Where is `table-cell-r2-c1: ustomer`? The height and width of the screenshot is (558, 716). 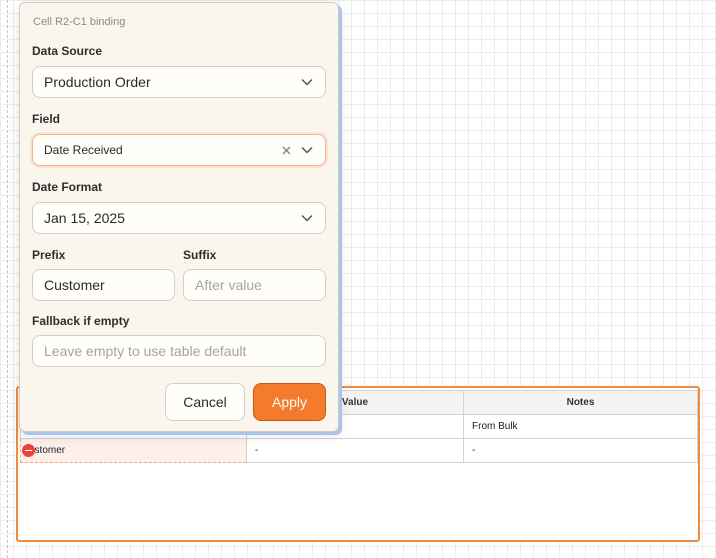 table-cell-r2-c1: ustomer is located at coordinates (133, 450).